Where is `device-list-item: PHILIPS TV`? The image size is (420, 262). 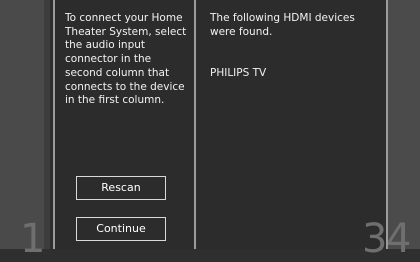
device-list-item: PHILIPS TV is located at coordinates (238, 74).